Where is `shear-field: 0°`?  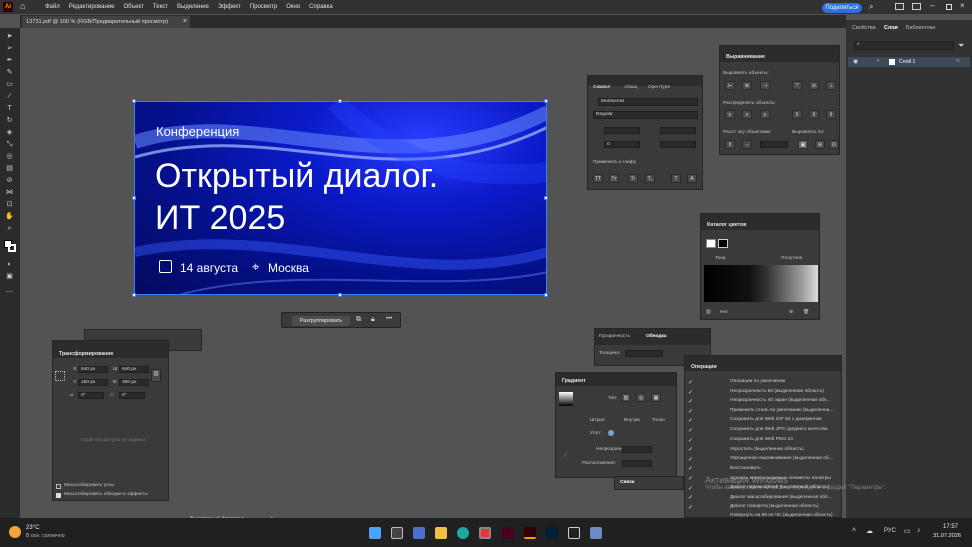 shear-field: 0° is located at coordinates (132, 395).